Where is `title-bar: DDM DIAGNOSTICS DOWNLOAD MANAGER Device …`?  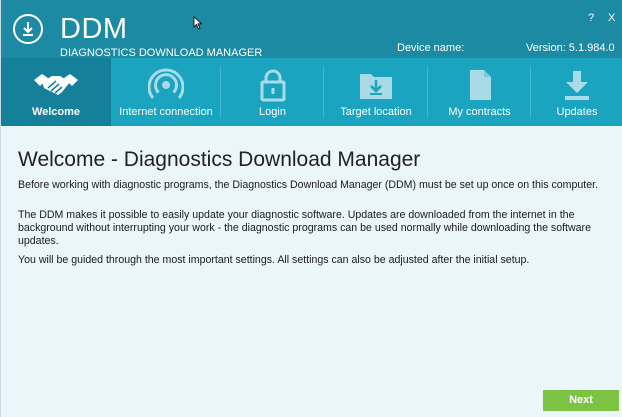 title-bar: DDM DIAGNOSTICS DOWNLOAD MANAGER Device … is located at coordinates (311, 29).